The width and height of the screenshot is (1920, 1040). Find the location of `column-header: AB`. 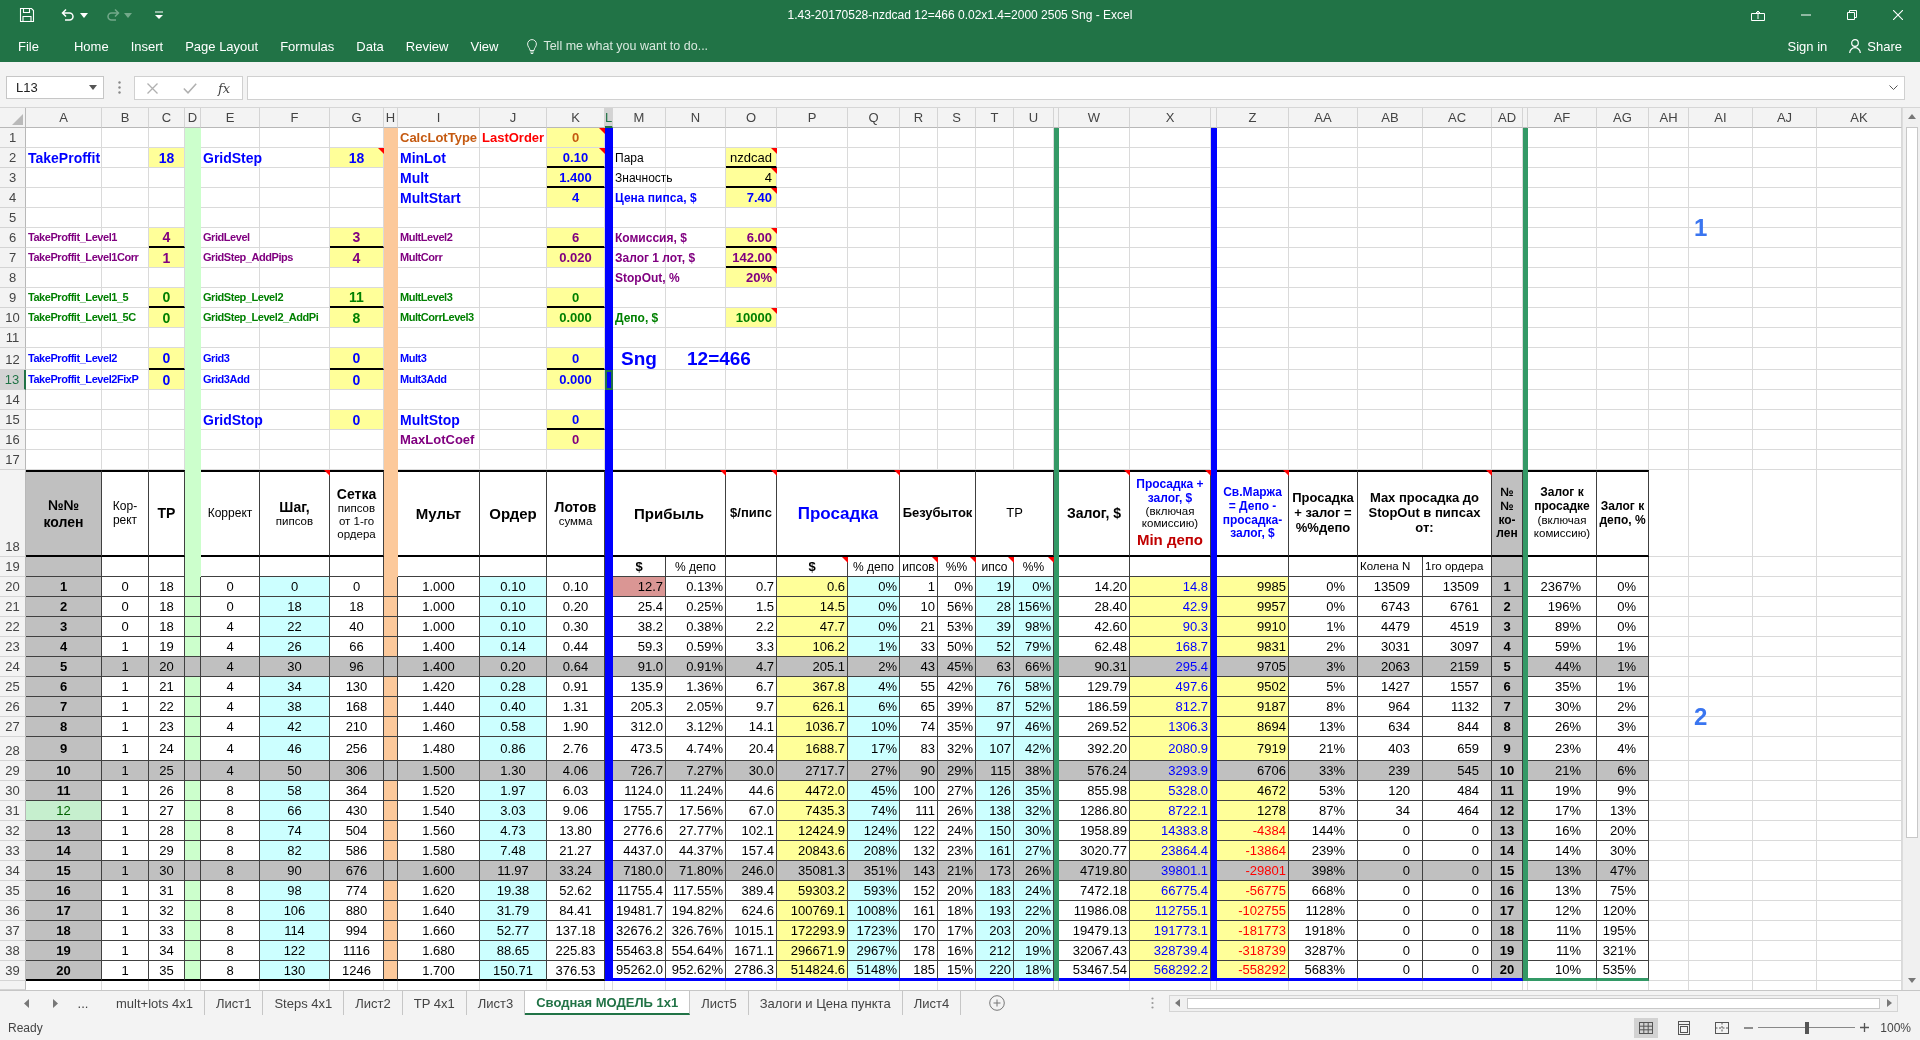

column-header: AB is located at coordinates (1390, 118).